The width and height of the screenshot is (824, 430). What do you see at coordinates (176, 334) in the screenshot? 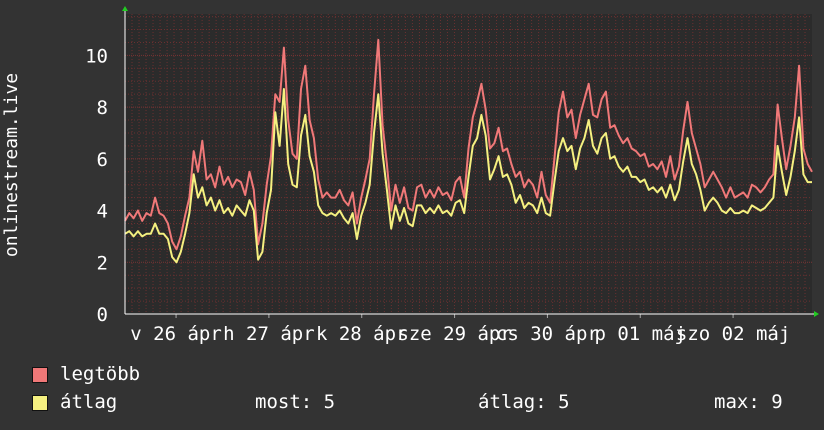
I see `x-tick-label: v 26 ápr` at bounding box center [176, 334].